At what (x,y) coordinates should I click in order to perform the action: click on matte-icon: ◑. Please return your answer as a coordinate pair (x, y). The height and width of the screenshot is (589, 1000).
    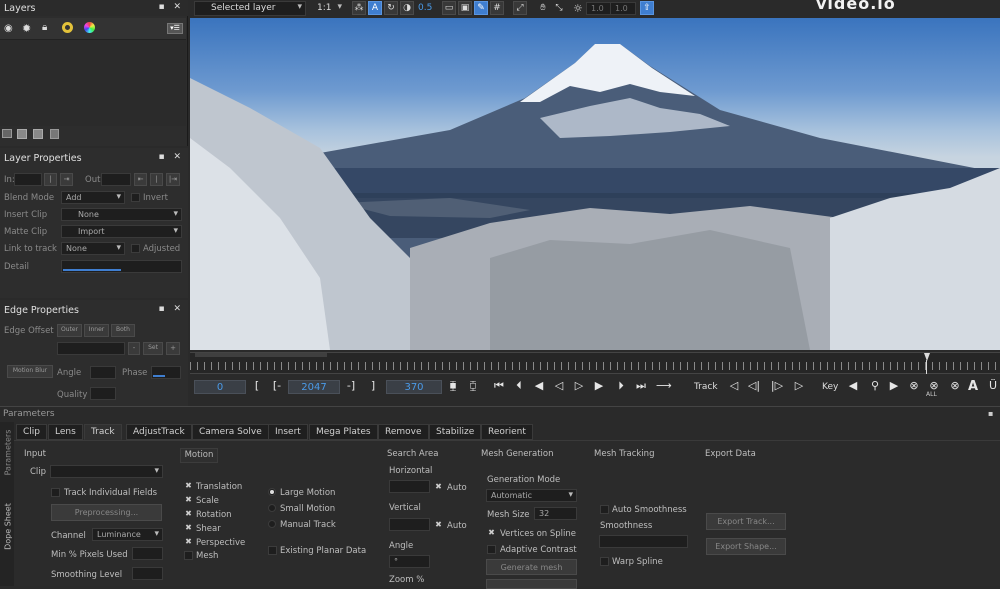
    Looking at the image, I should click on (407, 8).